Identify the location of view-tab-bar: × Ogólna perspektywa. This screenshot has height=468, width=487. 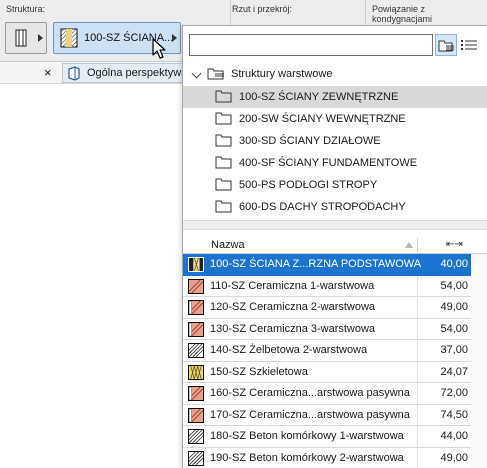
(93, 73).